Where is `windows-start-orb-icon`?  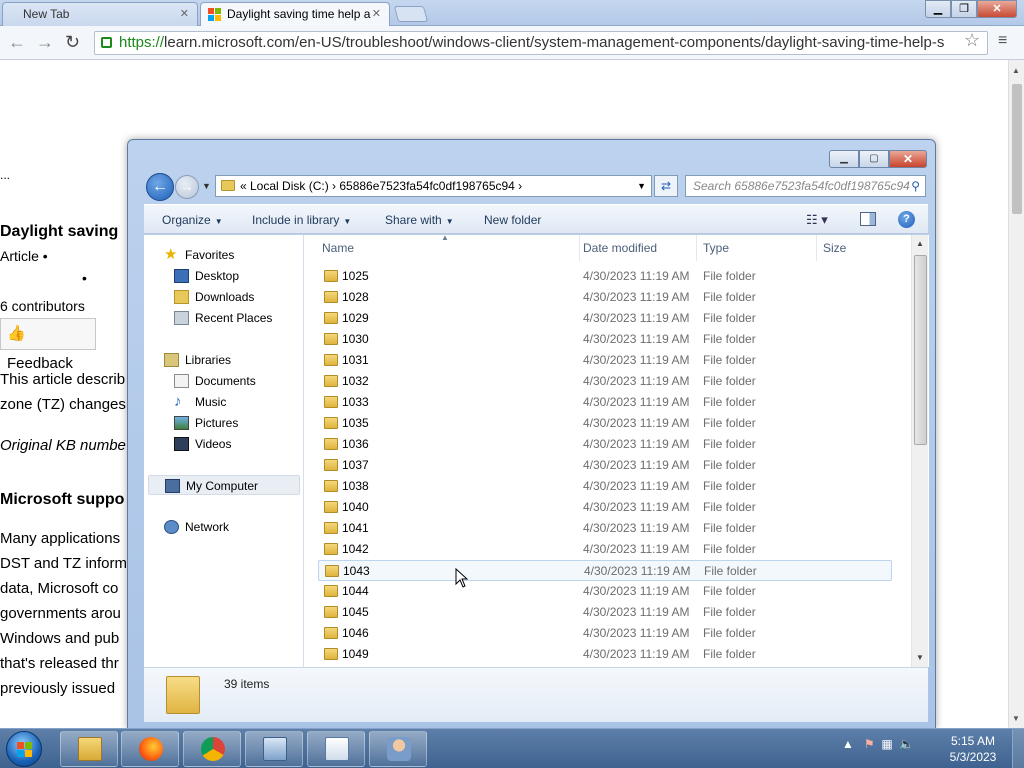
windows-start-orb-icon is located at coordinates (24, 749).